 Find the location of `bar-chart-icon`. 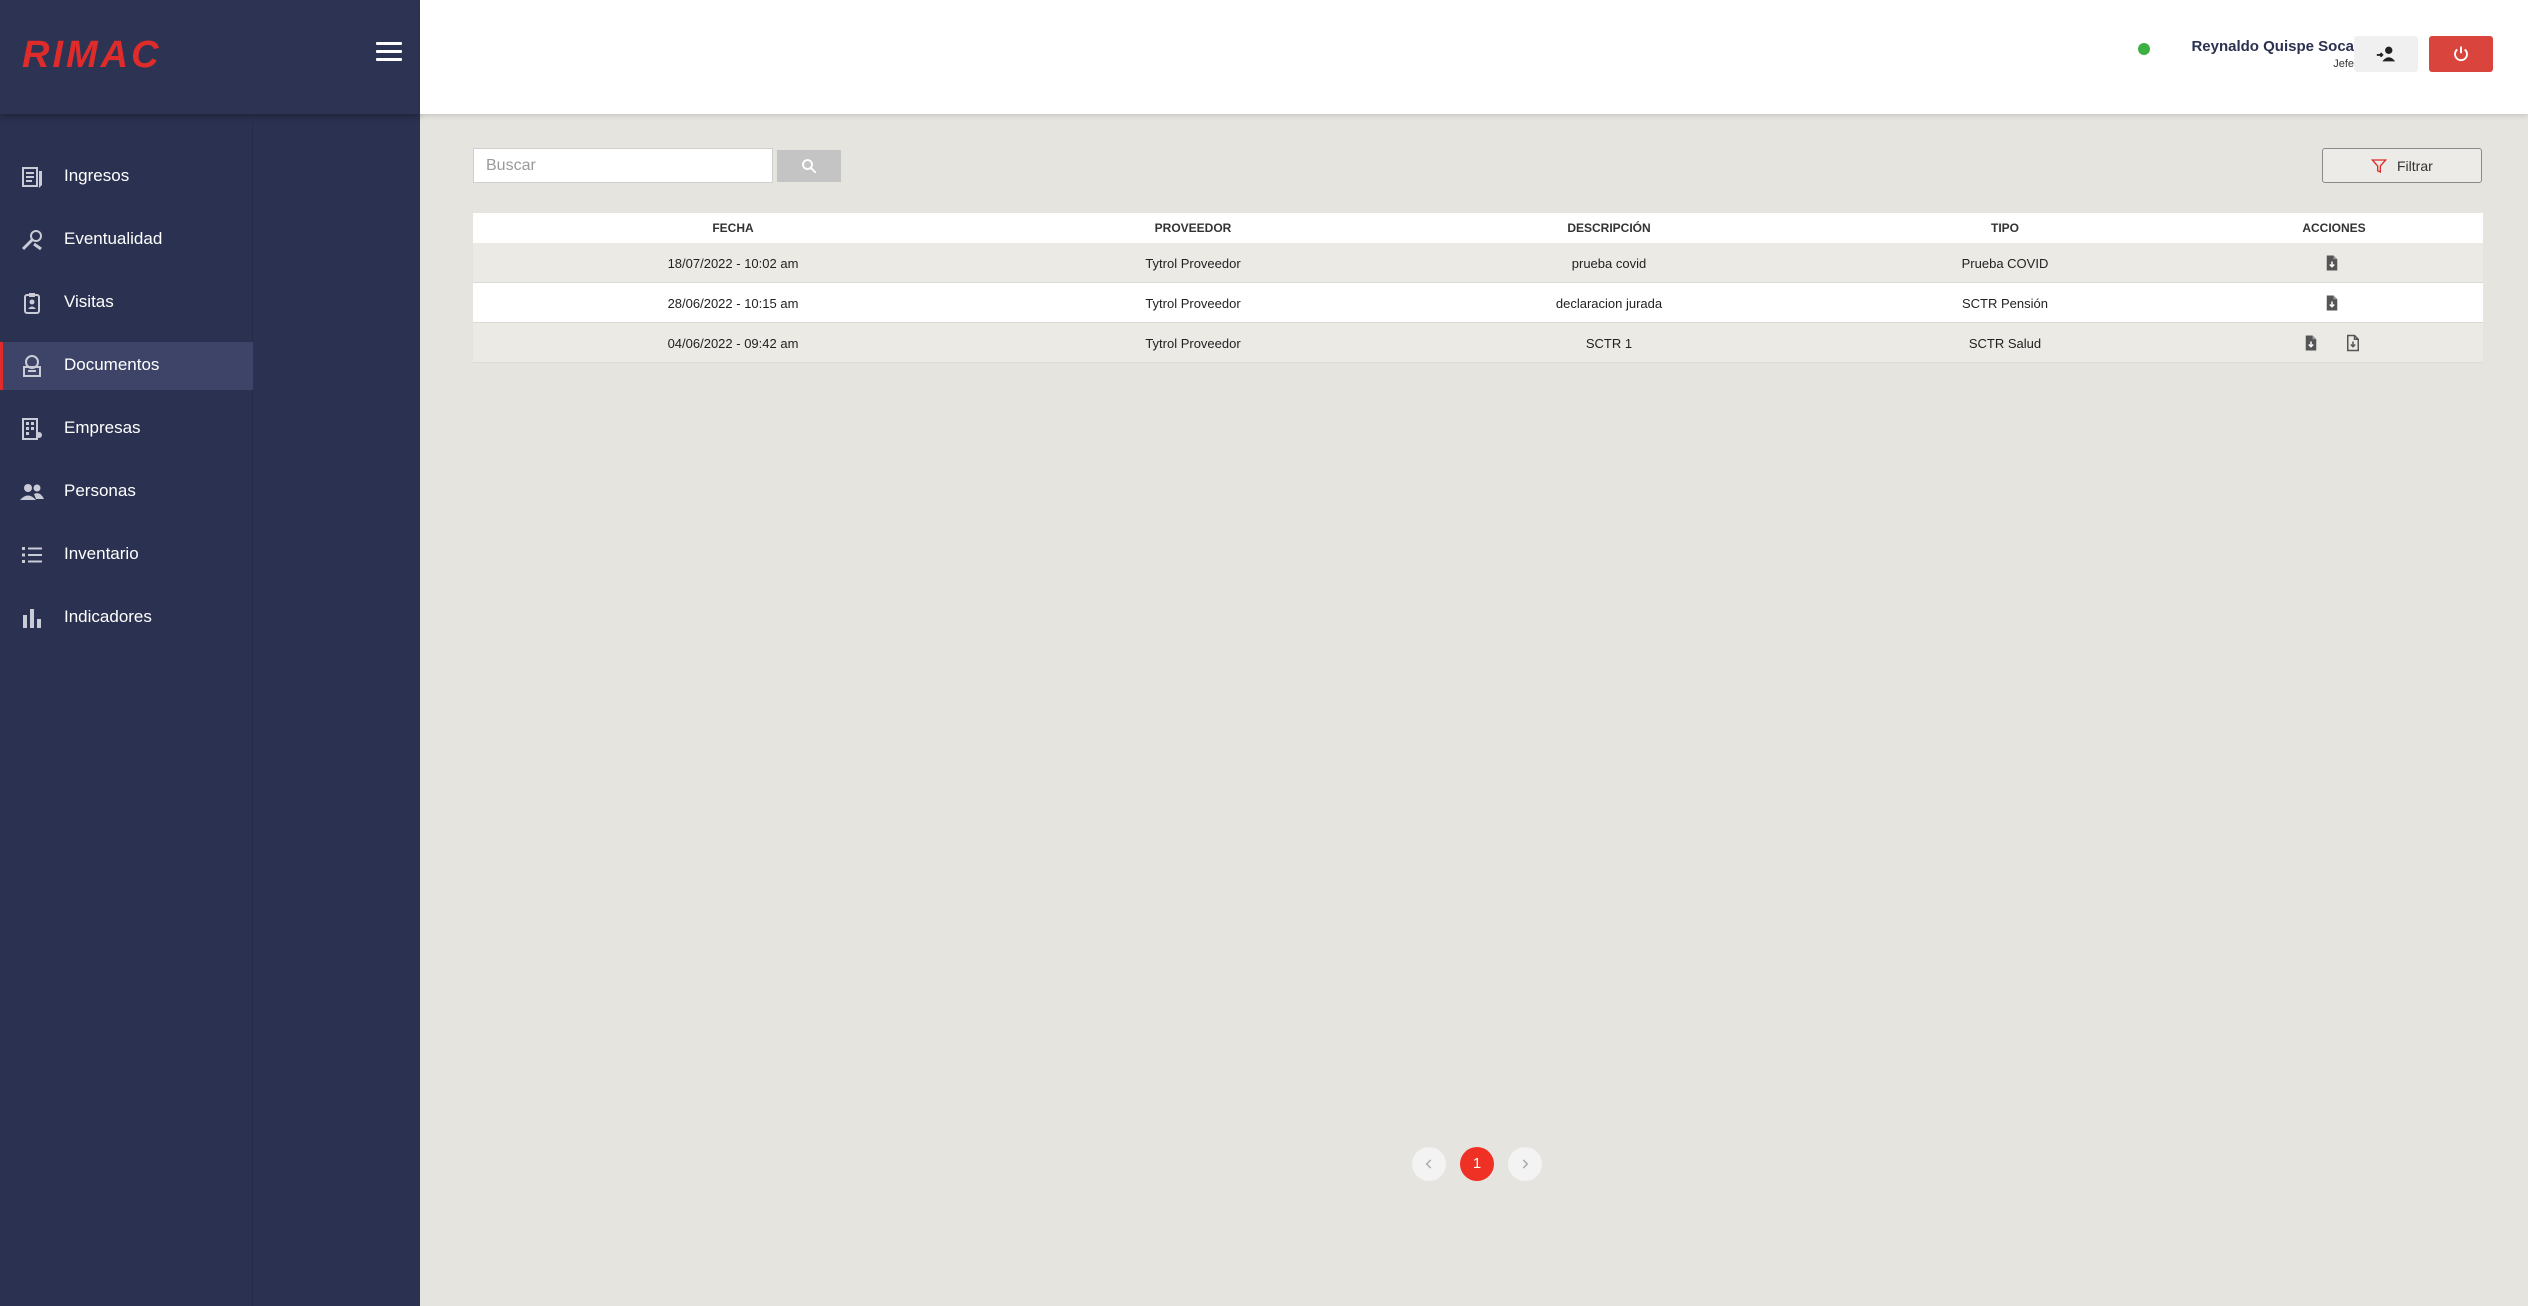

bar-chart-icon is located at coordinates (32, 618).